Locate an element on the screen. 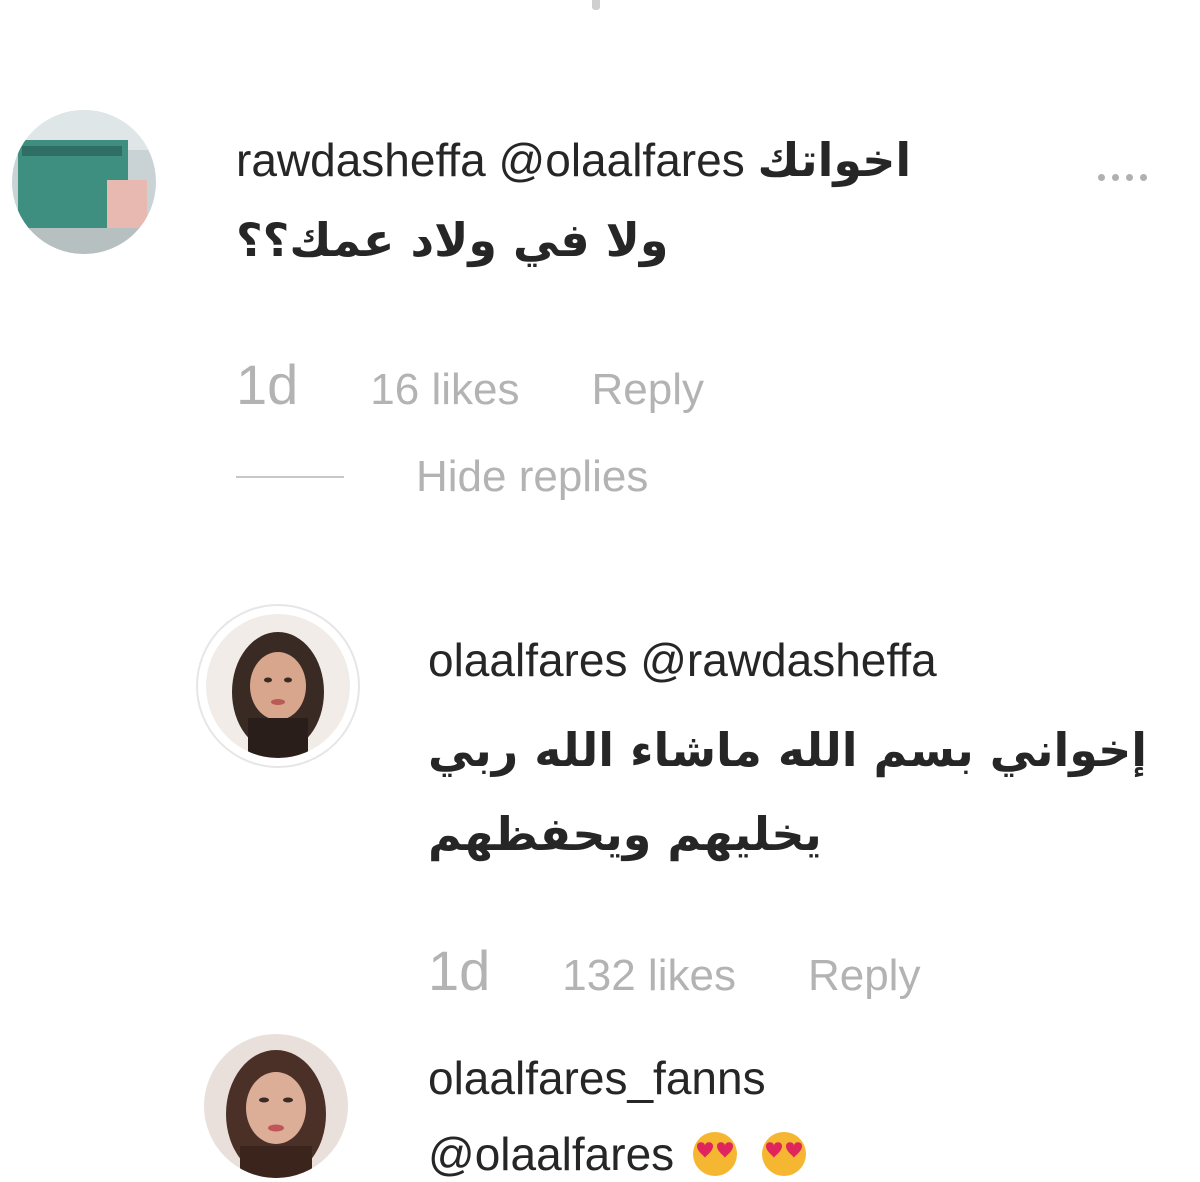  comment-text: ولا في ولاد عمك؟؟ is located at coordinates (452, 240).